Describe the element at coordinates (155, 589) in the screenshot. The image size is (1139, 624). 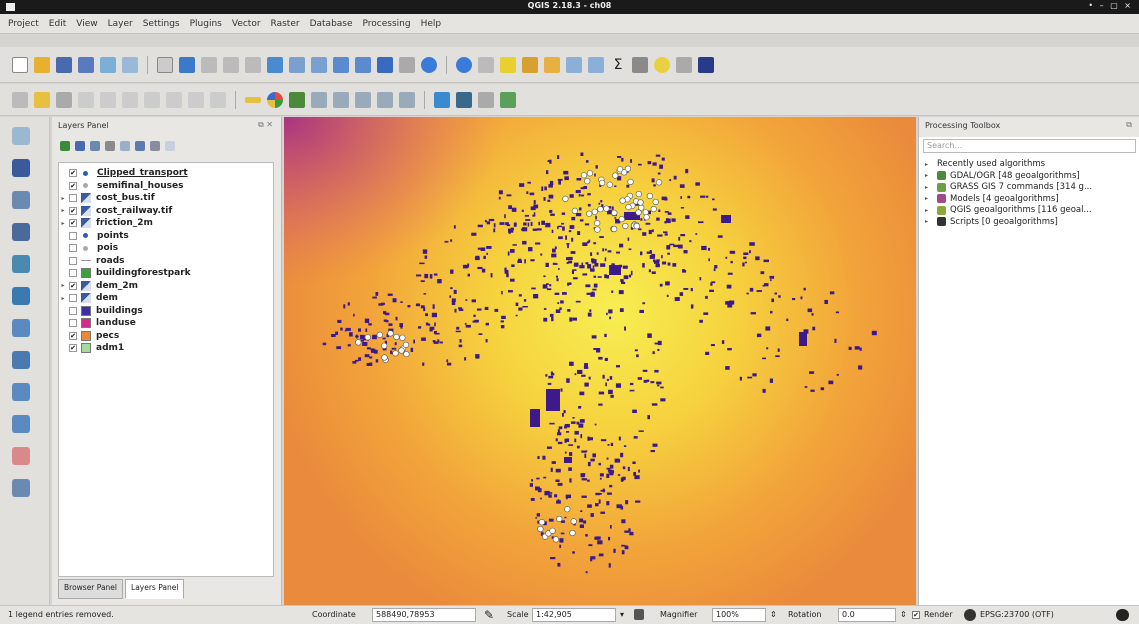
I see `tab-layers-panel: Layers Panel` at that location.